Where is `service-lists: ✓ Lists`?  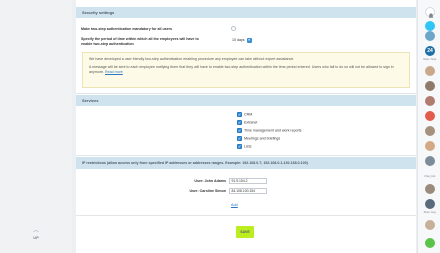
service-lists: ✓ Lists is located at coordinates (244, 146).